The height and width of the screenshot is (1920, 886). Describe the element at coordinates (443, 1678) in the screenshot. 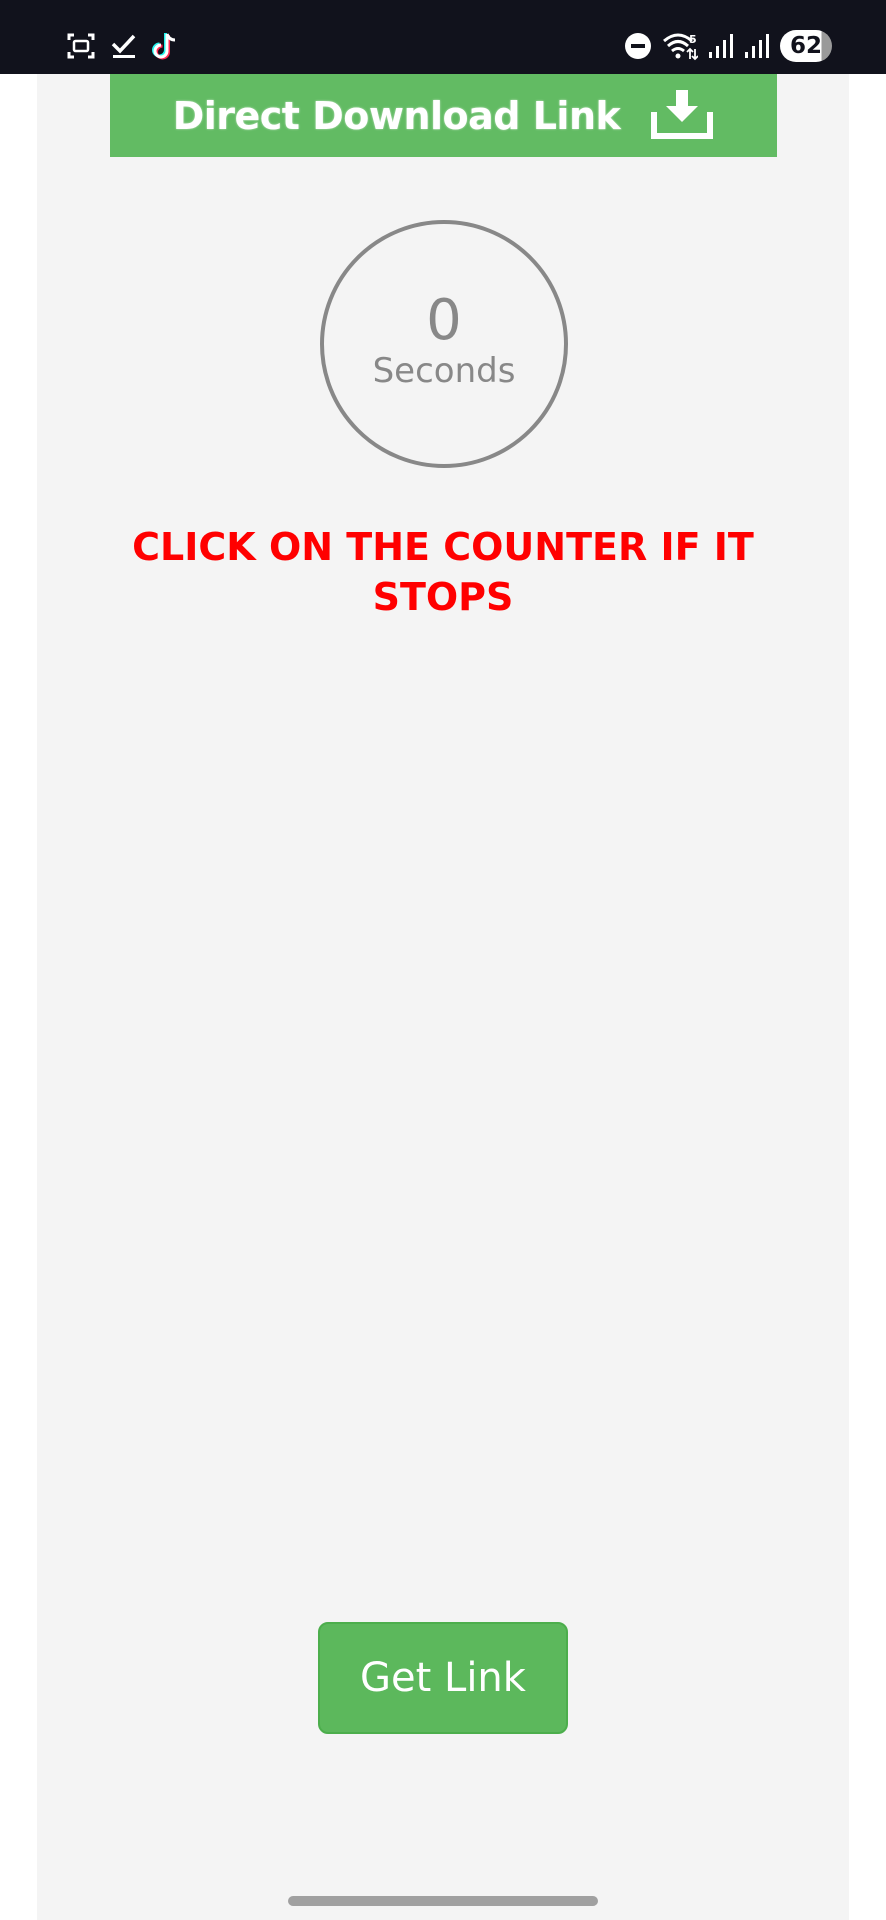

I see `get-link-button: Get Link` at that location.